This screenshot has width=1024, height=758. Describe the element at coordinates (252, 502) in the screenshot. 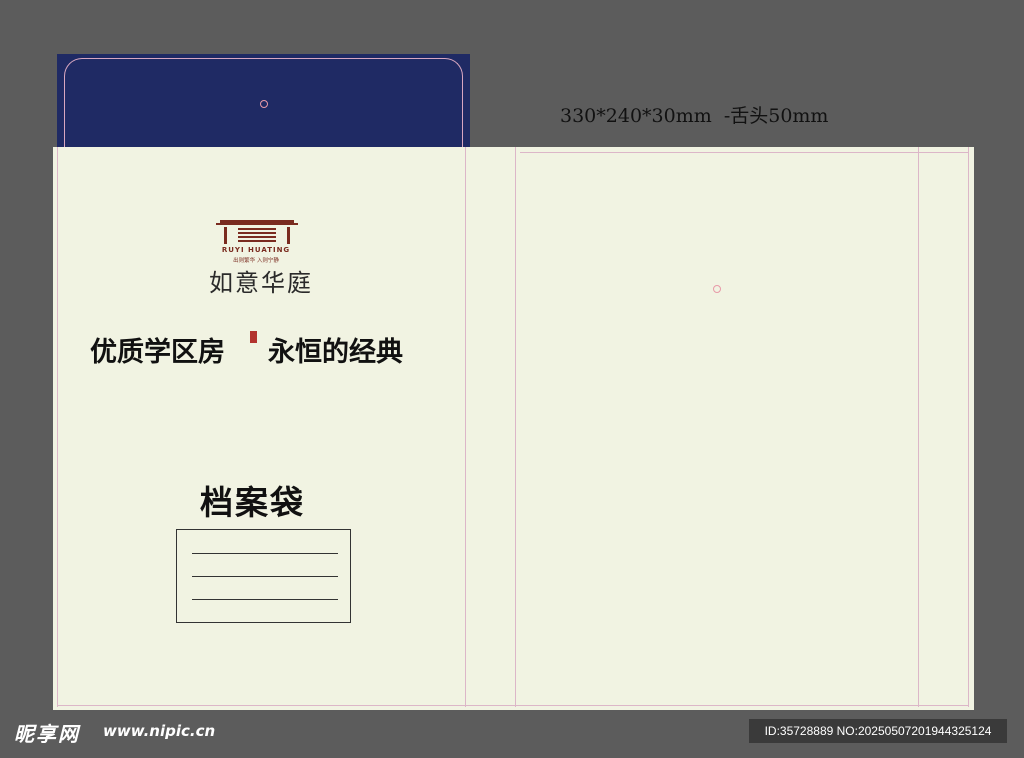

I see `document-title: 档案袋` at that location.